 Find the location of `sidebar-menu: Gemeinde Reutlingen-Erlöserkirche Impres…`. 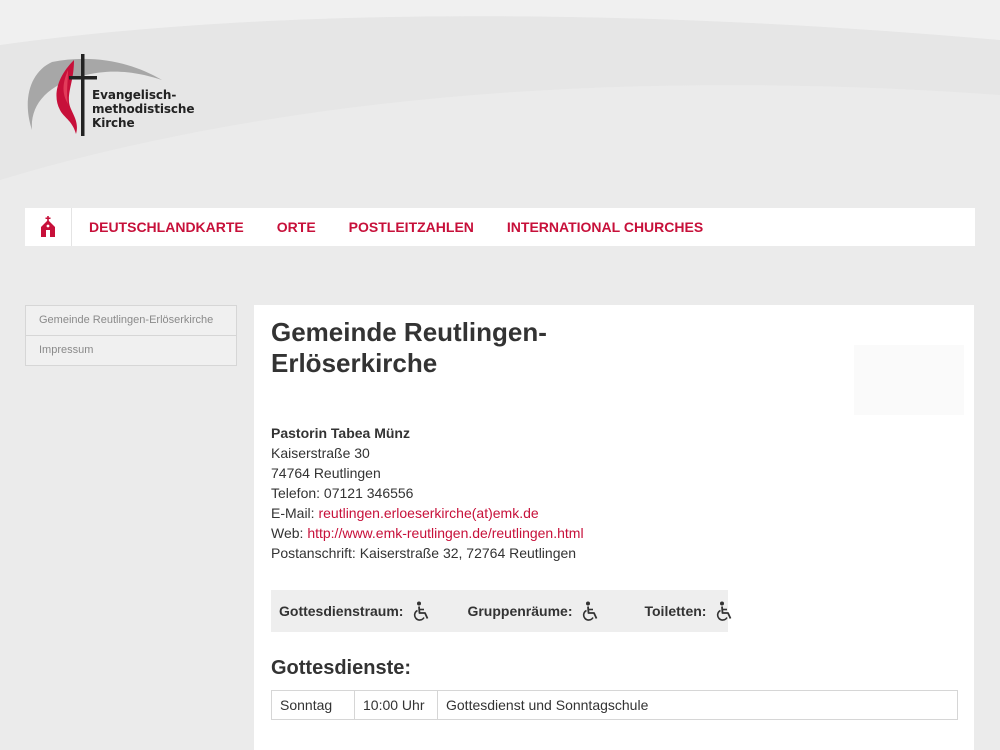

sidebar-menu: Gemeinde Reutlingen-Erlöserkirche Impres… is located at coordinates (131, 335).